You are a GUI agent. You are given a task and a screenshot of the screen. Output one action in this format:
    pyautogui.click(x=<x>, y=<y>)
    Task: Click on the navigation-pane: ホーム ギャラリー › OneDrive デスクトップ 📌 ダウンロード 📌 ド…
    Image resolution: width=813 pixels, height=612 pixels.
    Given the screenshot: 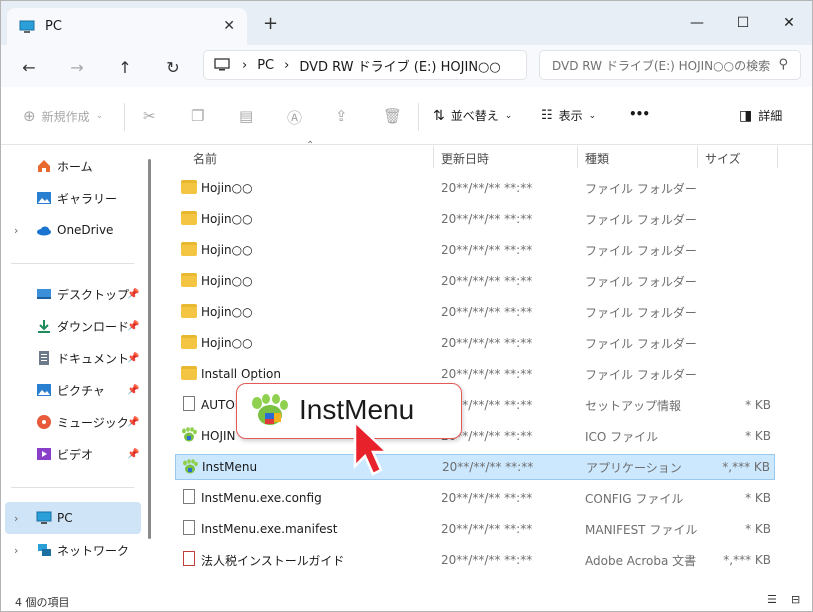 What is the action you would take?
    pyautogui.click(x=78, y=367)
    